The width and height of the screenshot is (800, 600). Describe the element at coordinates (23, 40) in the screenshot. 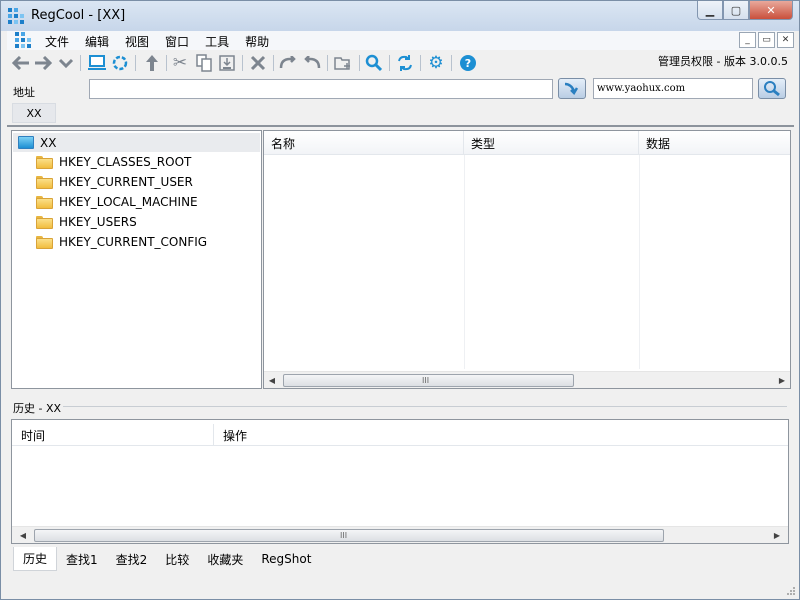

I see `mdi-app-icon` at that location.